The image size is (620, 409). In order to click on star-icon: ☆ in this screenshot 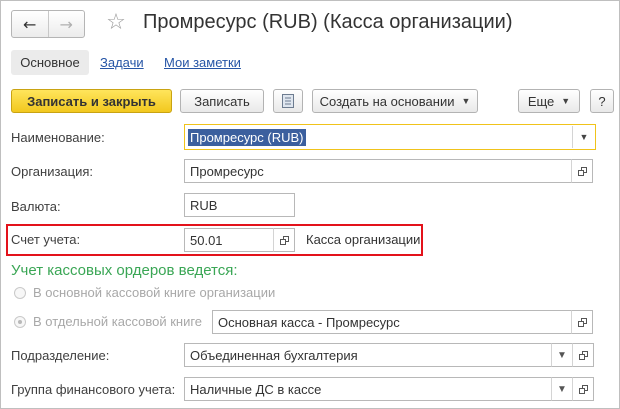, I will do `click(116, 22)`.